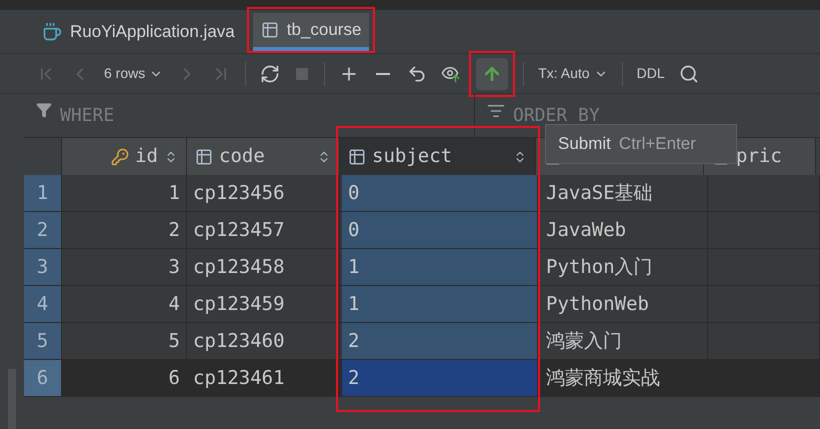 This screenshot has width=820, height=429. What do you see at coordinates (573, 74) in the screenshot?
I see `transaction-dropdown: Tx: Auto` at bounding box center [573, 74].